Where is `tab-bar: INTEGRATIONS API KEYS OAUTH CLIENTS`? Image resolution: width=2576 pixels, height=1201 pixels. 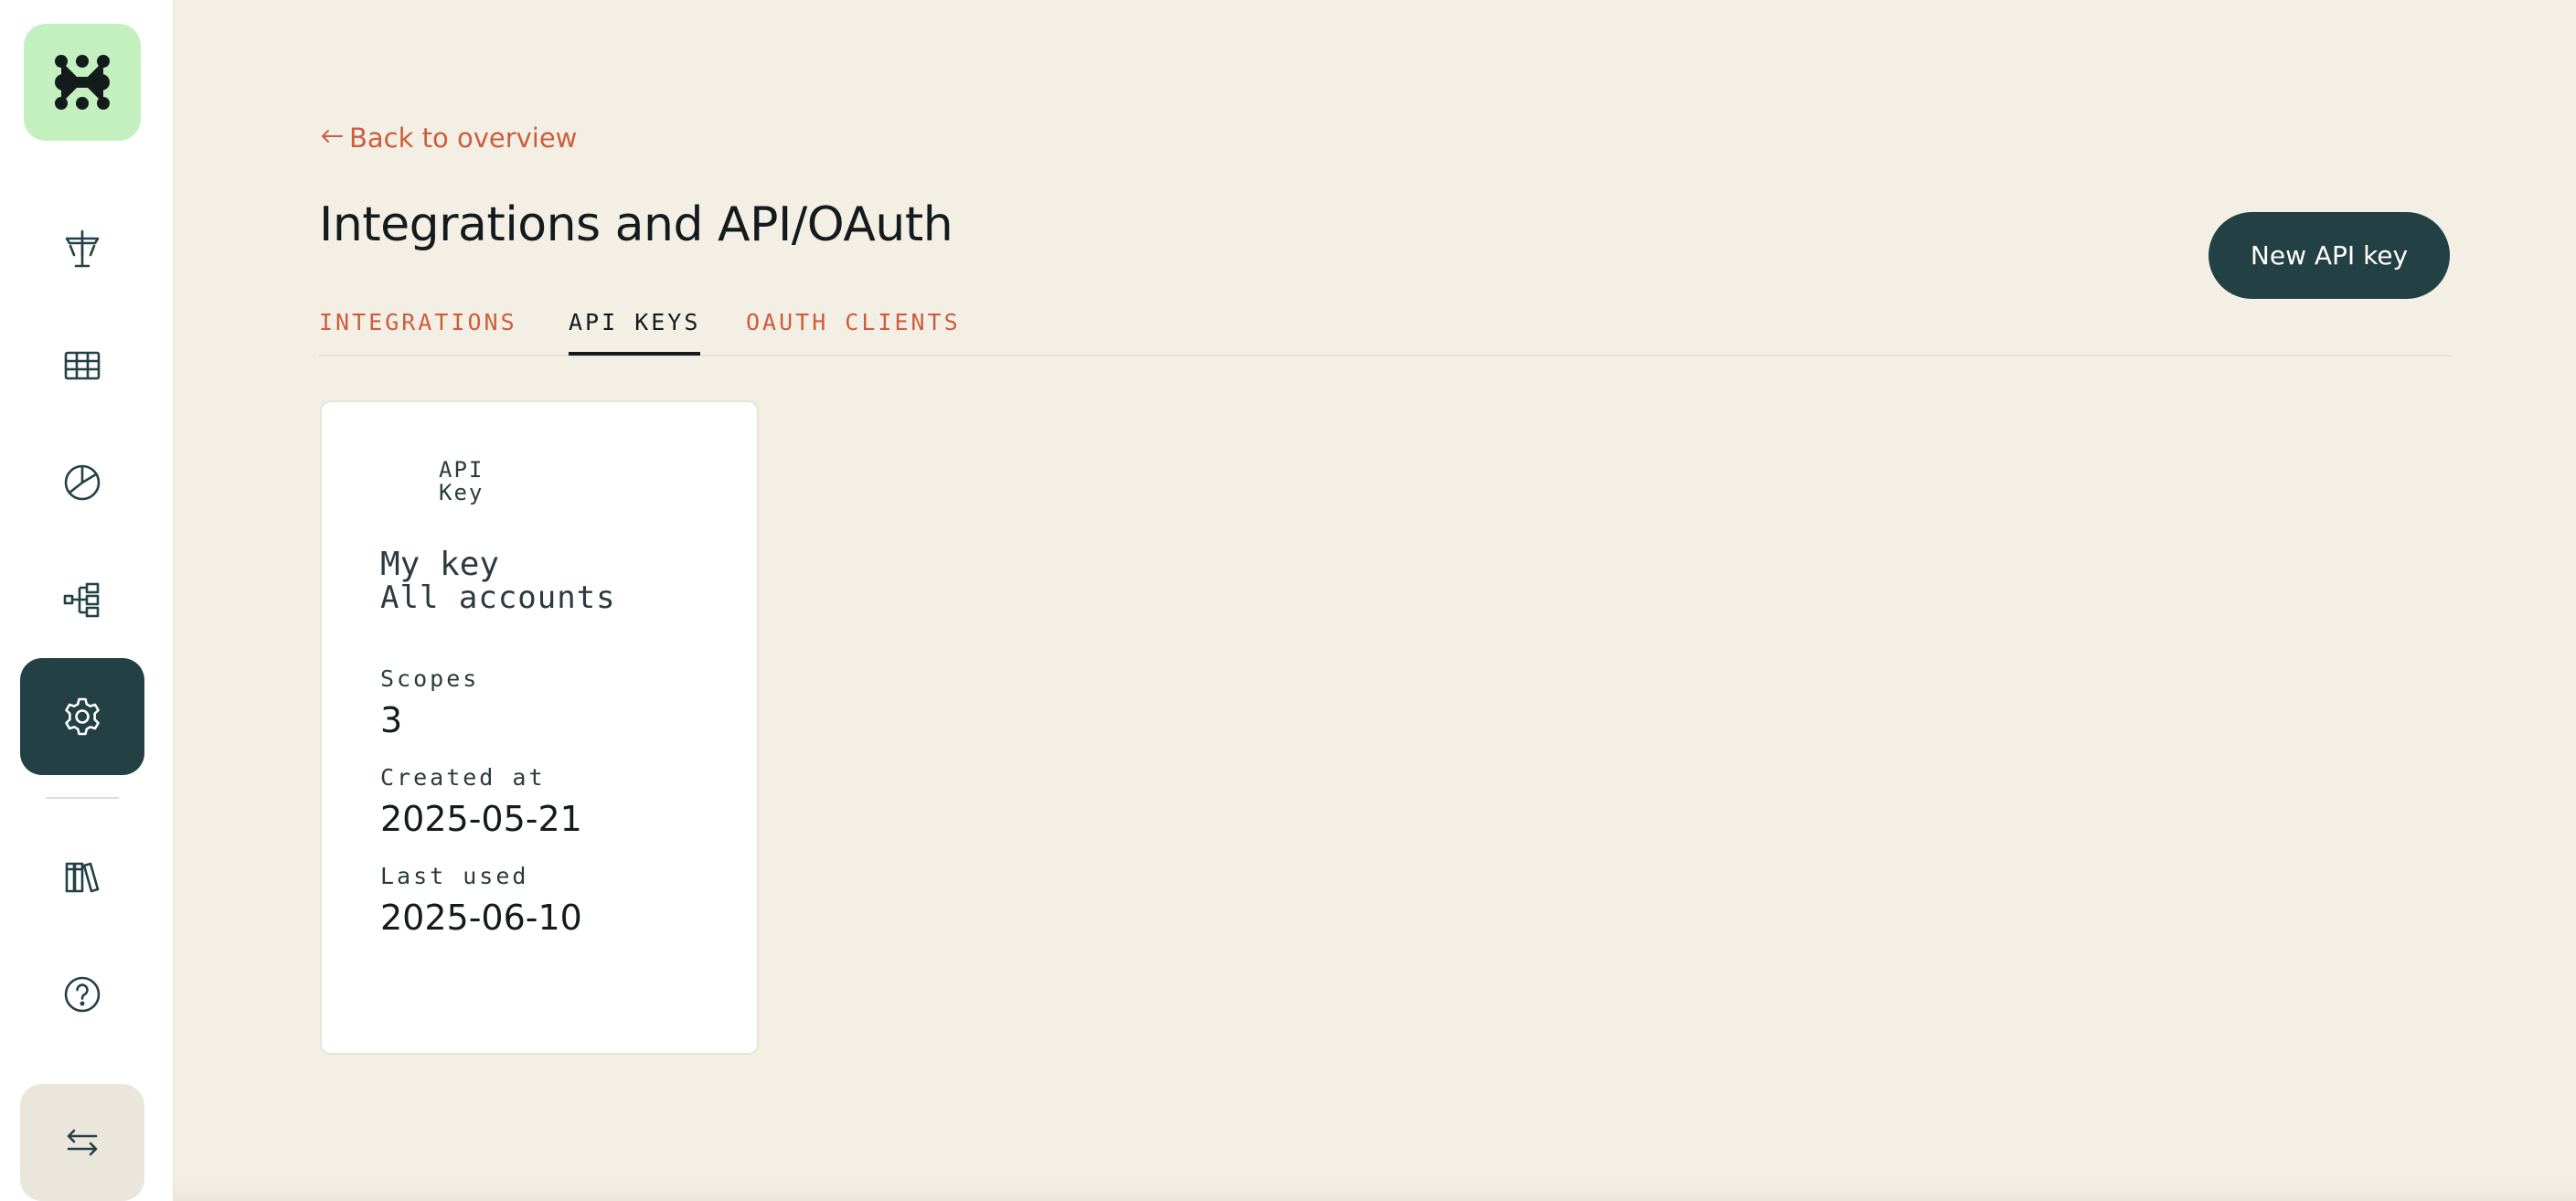 tab-bar: INTEGRATIONS API KEYS OAUTH CLIENTS is located at coordinates (1385, 329).